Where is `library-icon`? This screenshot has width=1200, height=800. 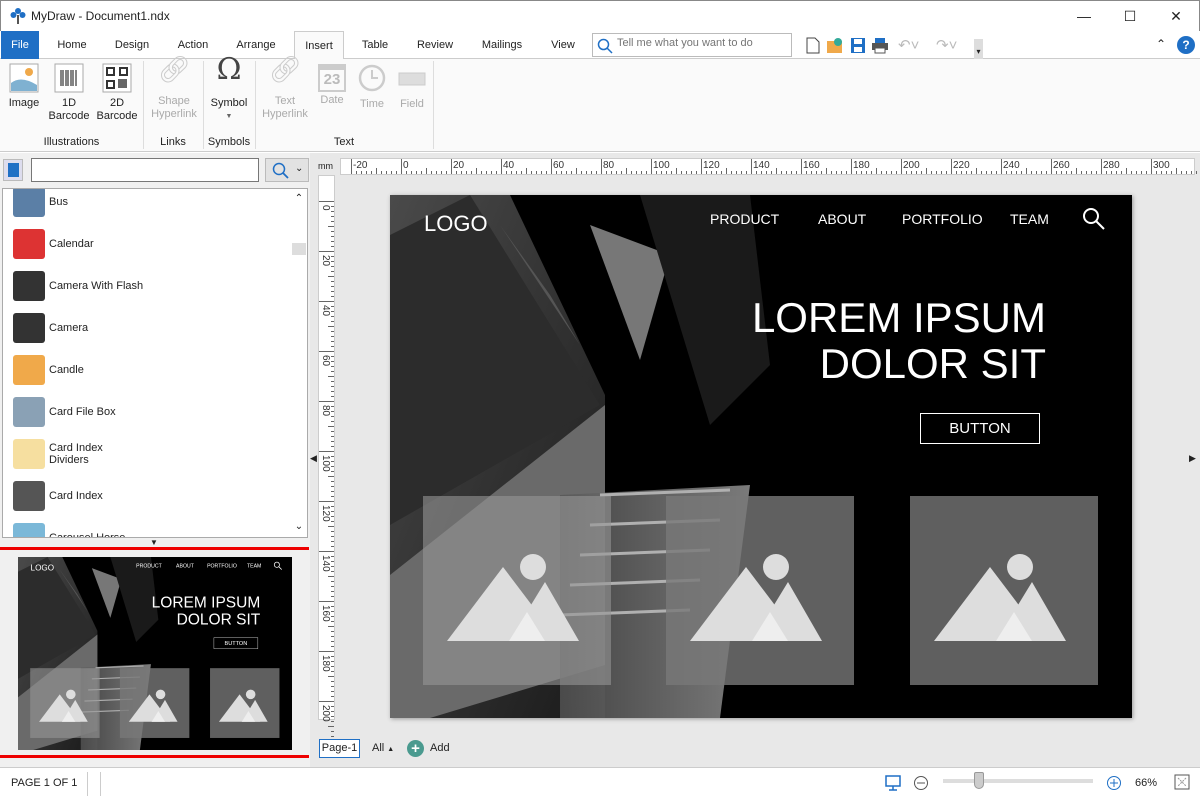 library-icon is located at coordinates (13, 170).